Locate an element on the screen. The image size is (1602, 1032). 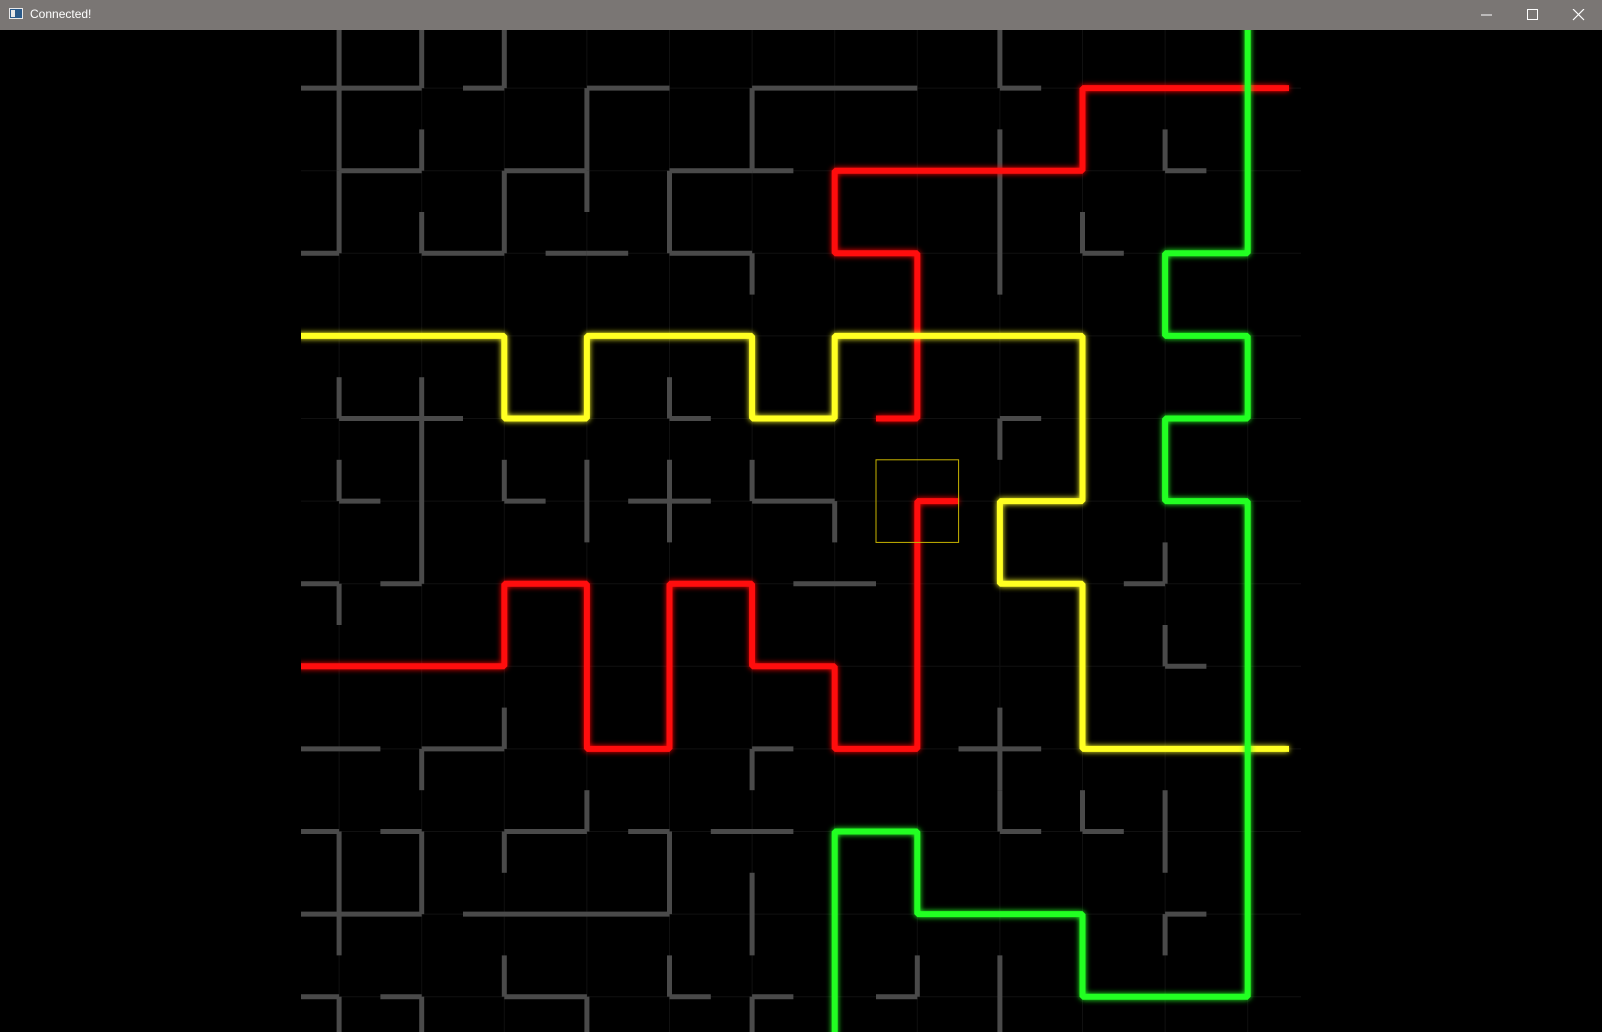
minimize-icon is located at coordinates (1486, 15).